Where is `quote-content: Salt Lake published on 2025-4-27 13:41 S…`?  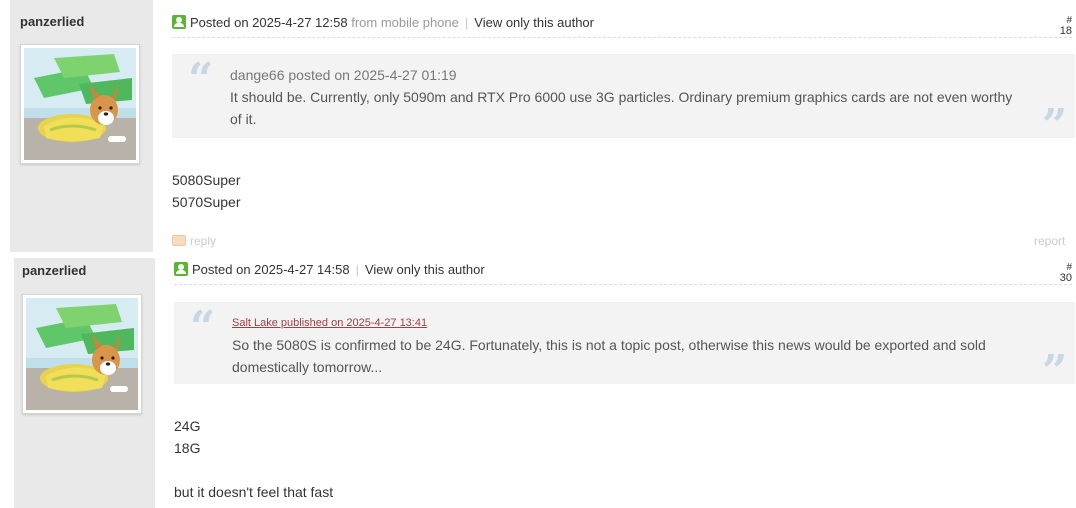
quote-content: Salt Lake published on 2025-4-27 13:41 S… is located at coordinates (627, 345).